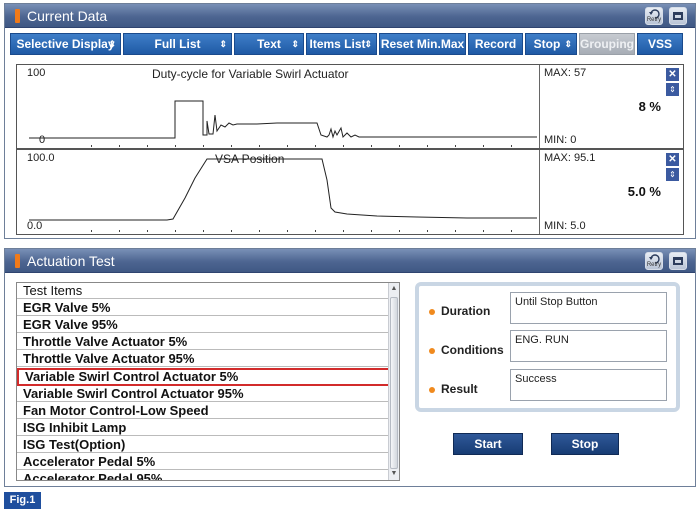 This screenshot has height=516, width=700. Describe the element at coordinates (250, 159) in the screenshot. I see `graph-title: VSA Position` at that location.